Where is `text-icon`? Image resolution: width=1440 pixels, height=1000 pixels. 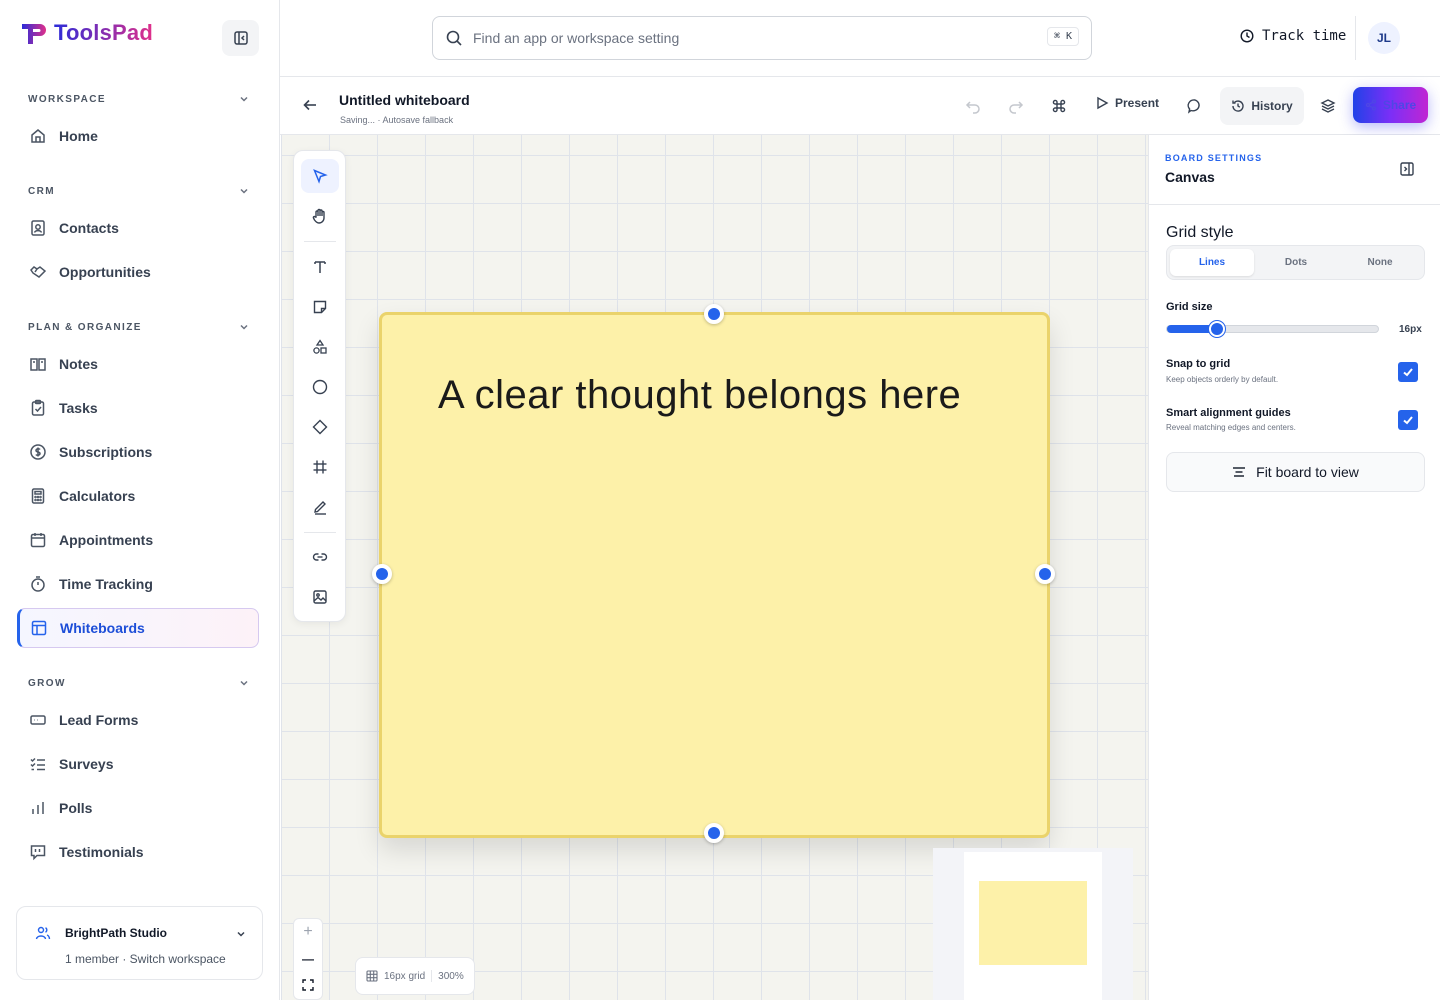 text-icon is located at coordinates (320, 267).